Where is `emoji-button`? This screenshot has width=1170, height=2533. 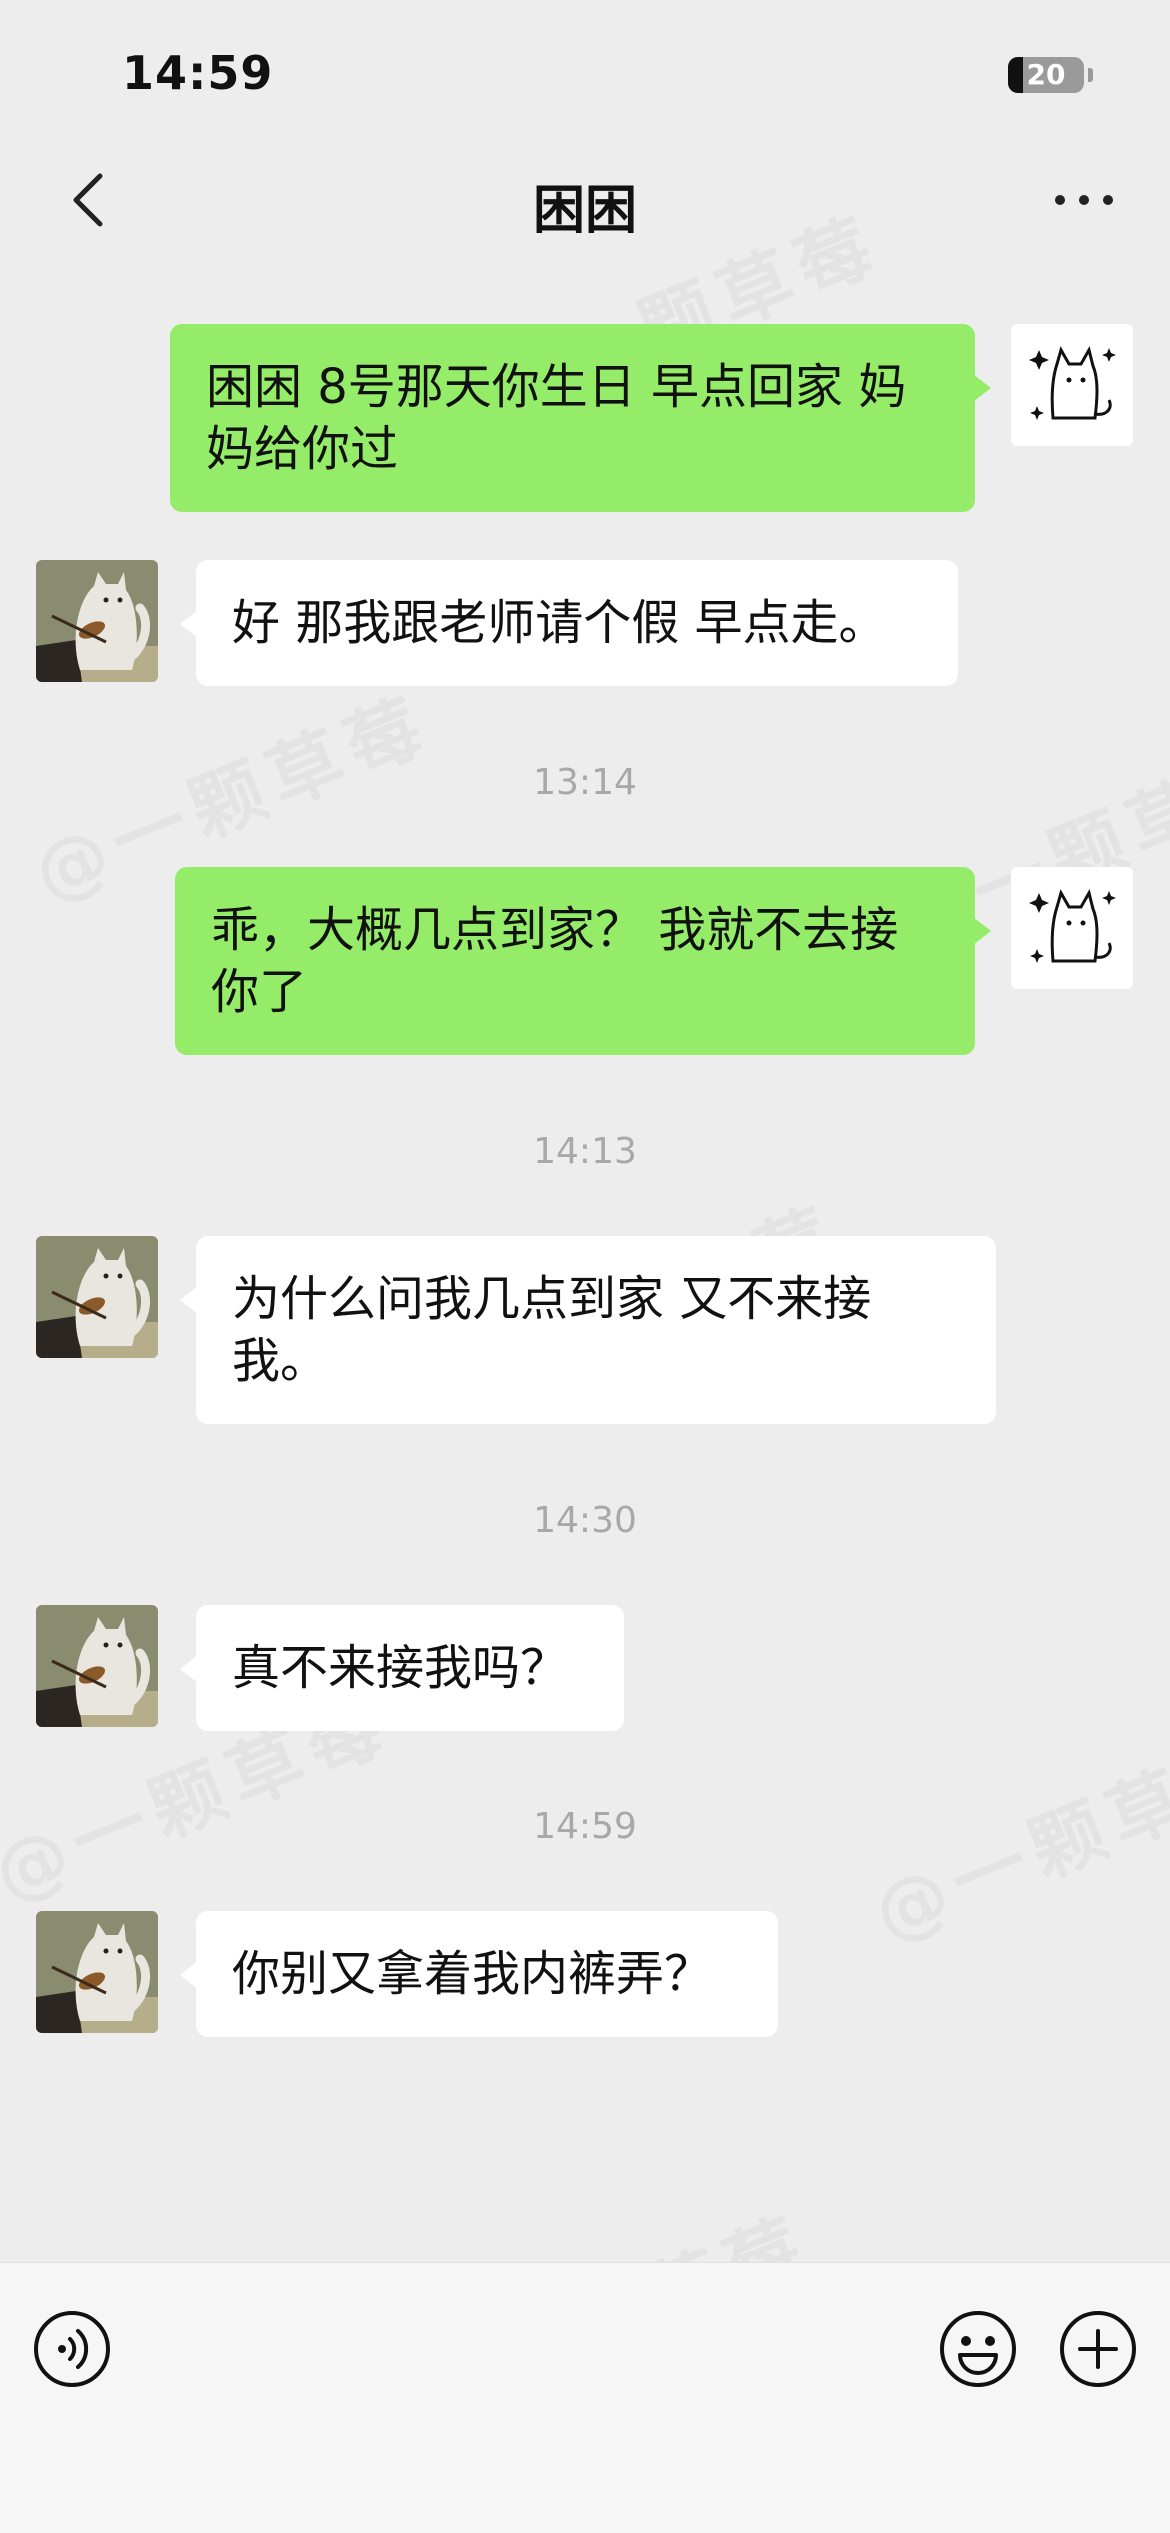
emoji-button is located at coordinates (978, 2349).